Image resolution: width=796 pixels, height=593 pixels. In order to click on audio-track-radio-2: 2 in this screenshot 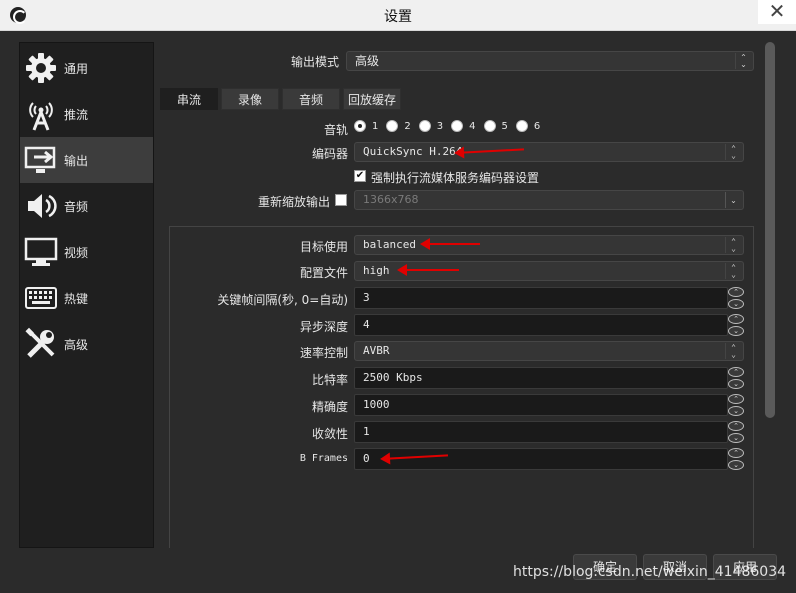, I will do `click(398, 126)`.